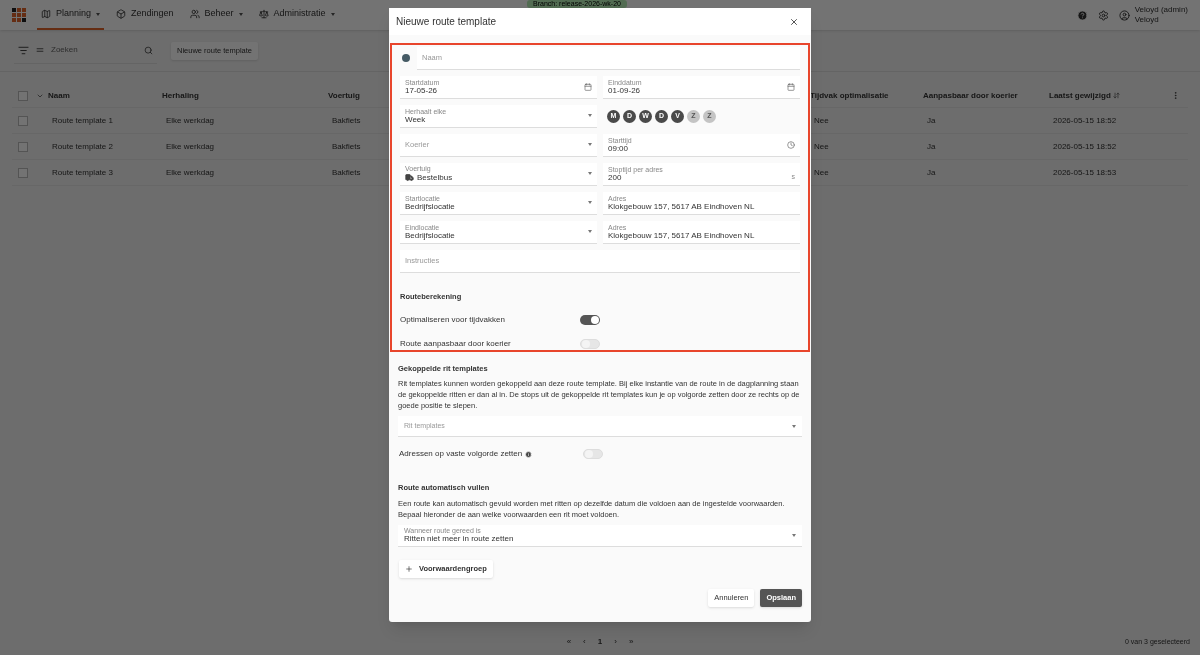  What do you see at coordinates (216, 15) in the screenshot?
I see `nav-tab: Beheer` at bounding box center [216, 15].